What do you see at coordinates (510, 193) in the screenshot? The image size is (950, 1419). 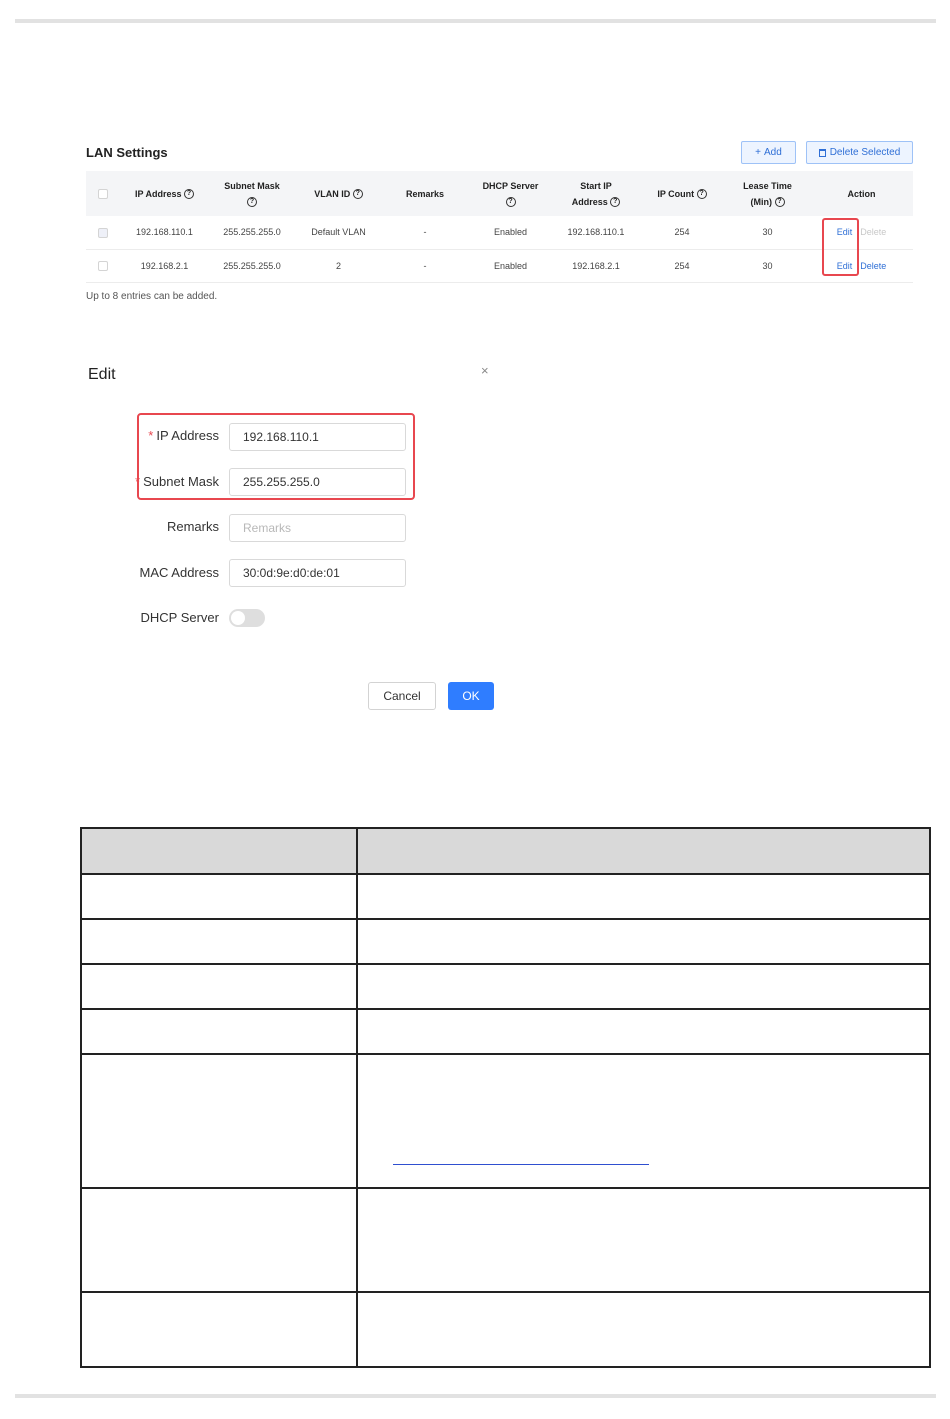 I see `col-dhcp-server: DHCP Server?` at bounding box center [510, 193].